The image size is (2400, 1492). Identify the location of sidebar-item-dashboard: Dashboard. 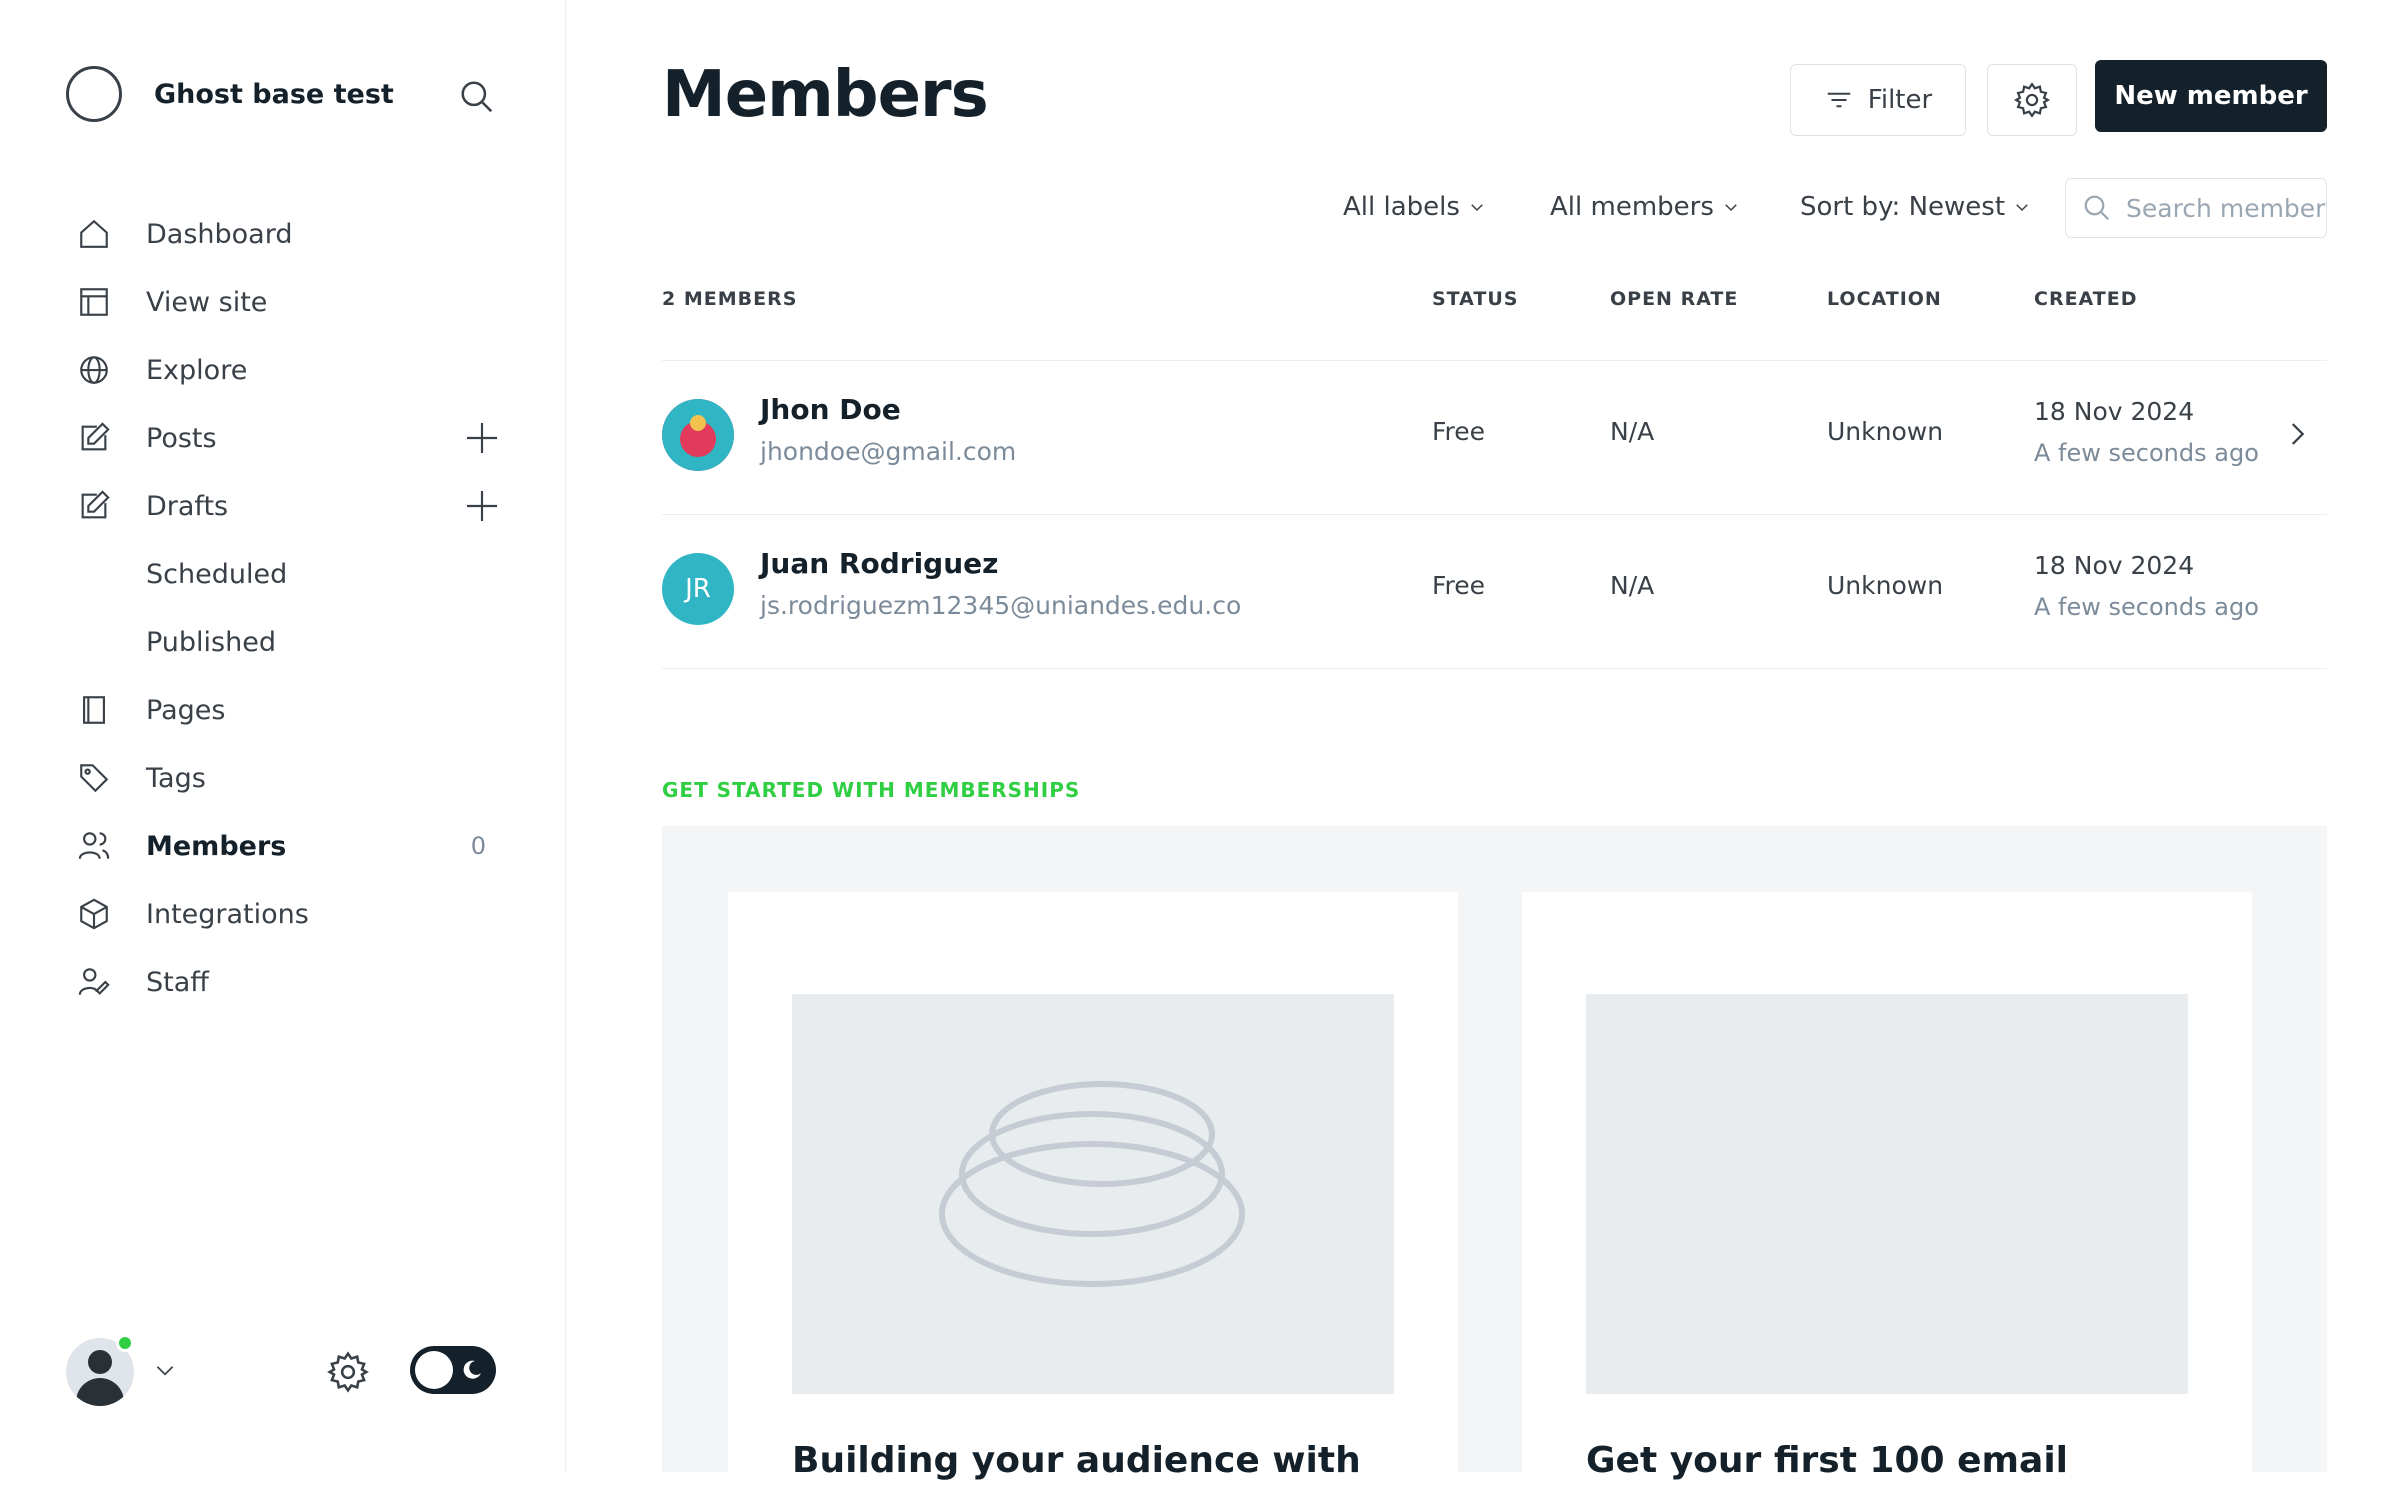
(294, 234).